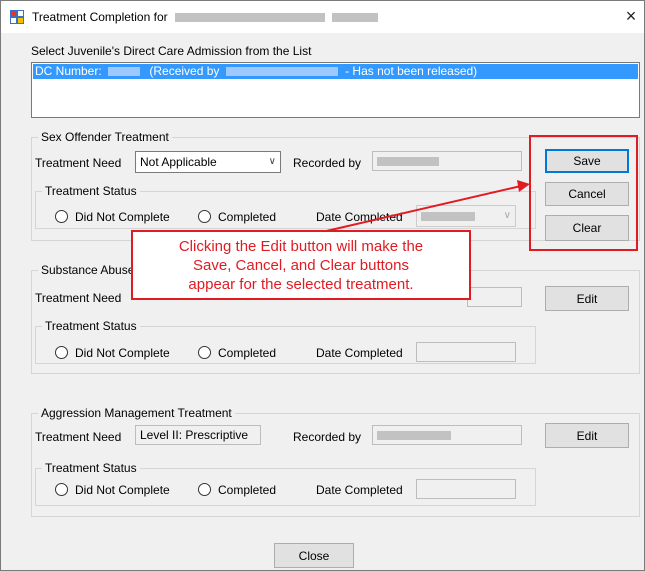 The image size is (645, 571). I want to click on close-icon: ×, so click(631, 16).